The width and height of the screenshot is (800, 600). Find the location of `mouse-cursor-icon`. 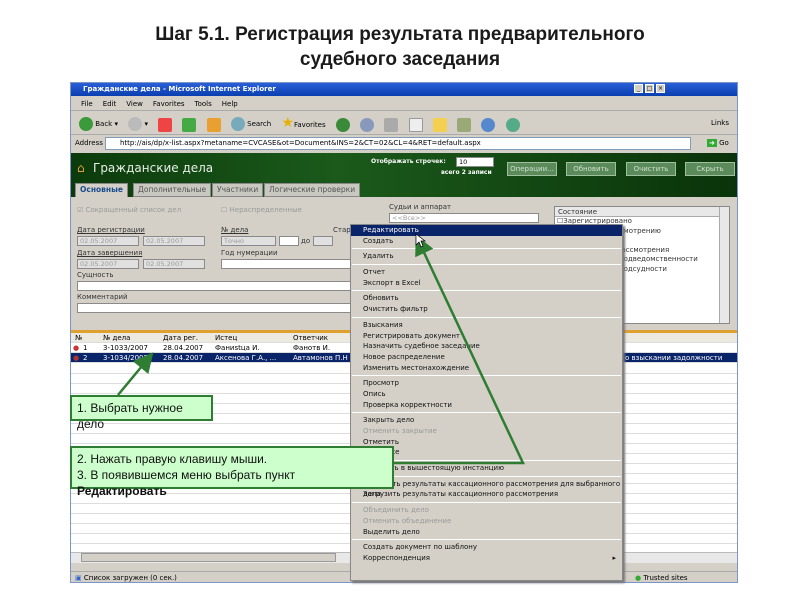

mouse-cursor-icon is located at coordinates (421, 240).